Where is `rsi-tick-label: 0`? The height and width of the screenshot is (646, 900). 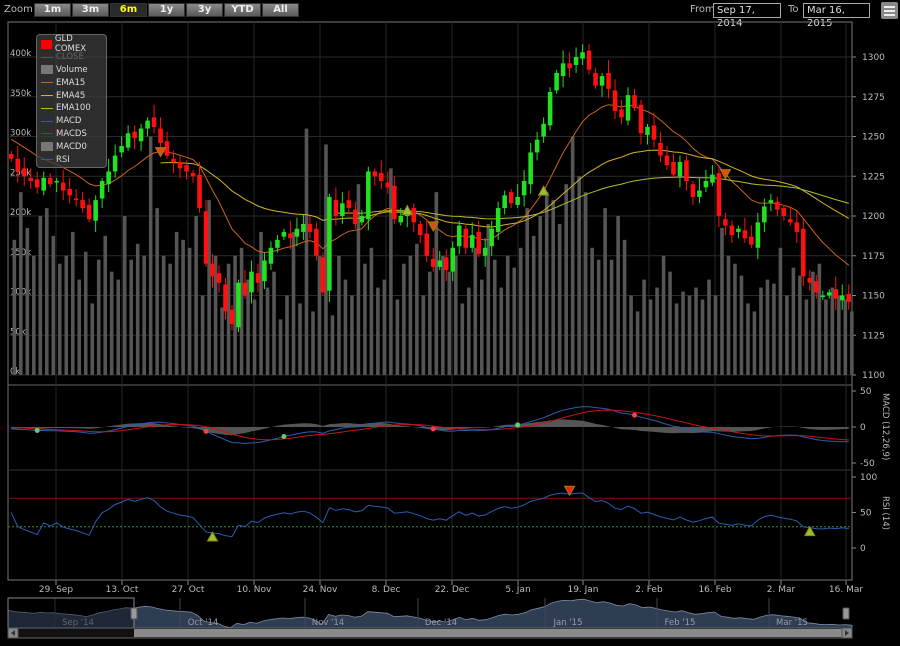
rsi-tick-label: 0 is located at coordinates (863, 549).